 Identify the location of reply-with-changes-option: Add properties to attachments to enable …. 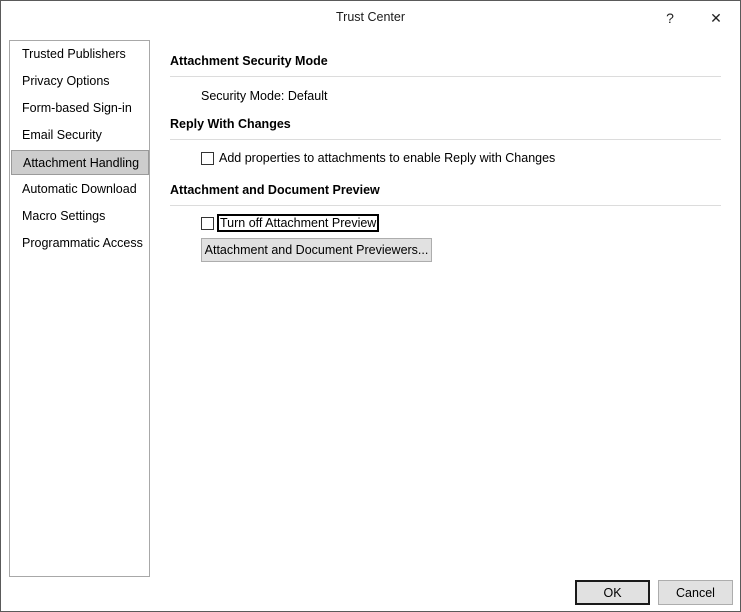
(378, 158).